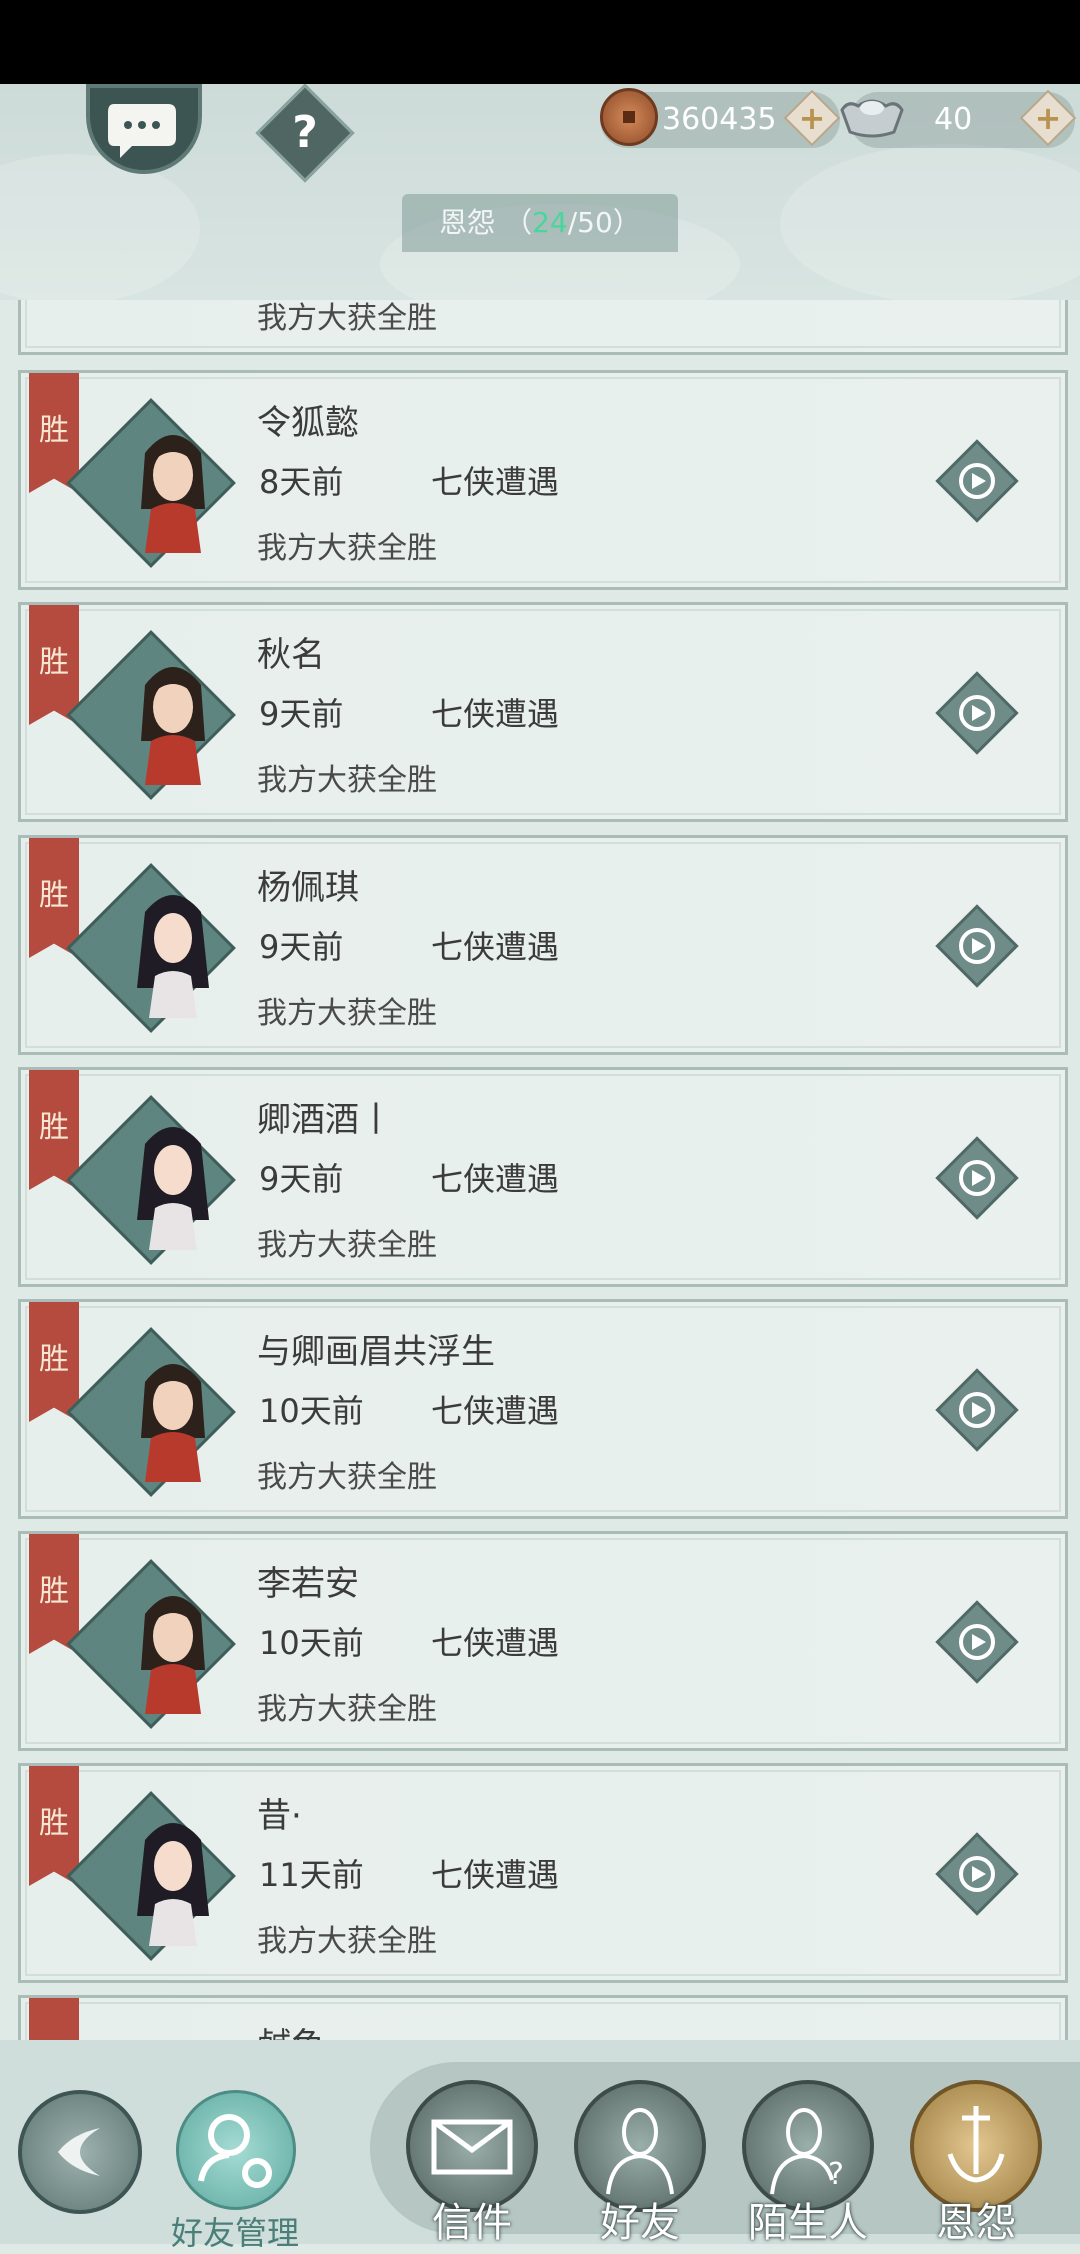 Image resolution: width=1080 pixels, height=2254 pixels. Describe the element at coordinates (976, 2223) in the screenshot. I see `tab-grudges-label: 恩怨` at that location.